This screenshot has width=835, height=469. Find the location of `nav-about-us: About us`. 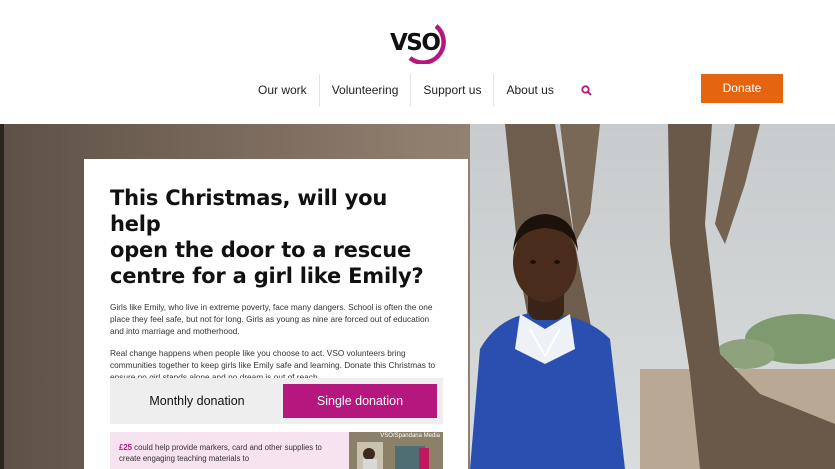

nav-about-us: About us is located at coordinates (529, 90).